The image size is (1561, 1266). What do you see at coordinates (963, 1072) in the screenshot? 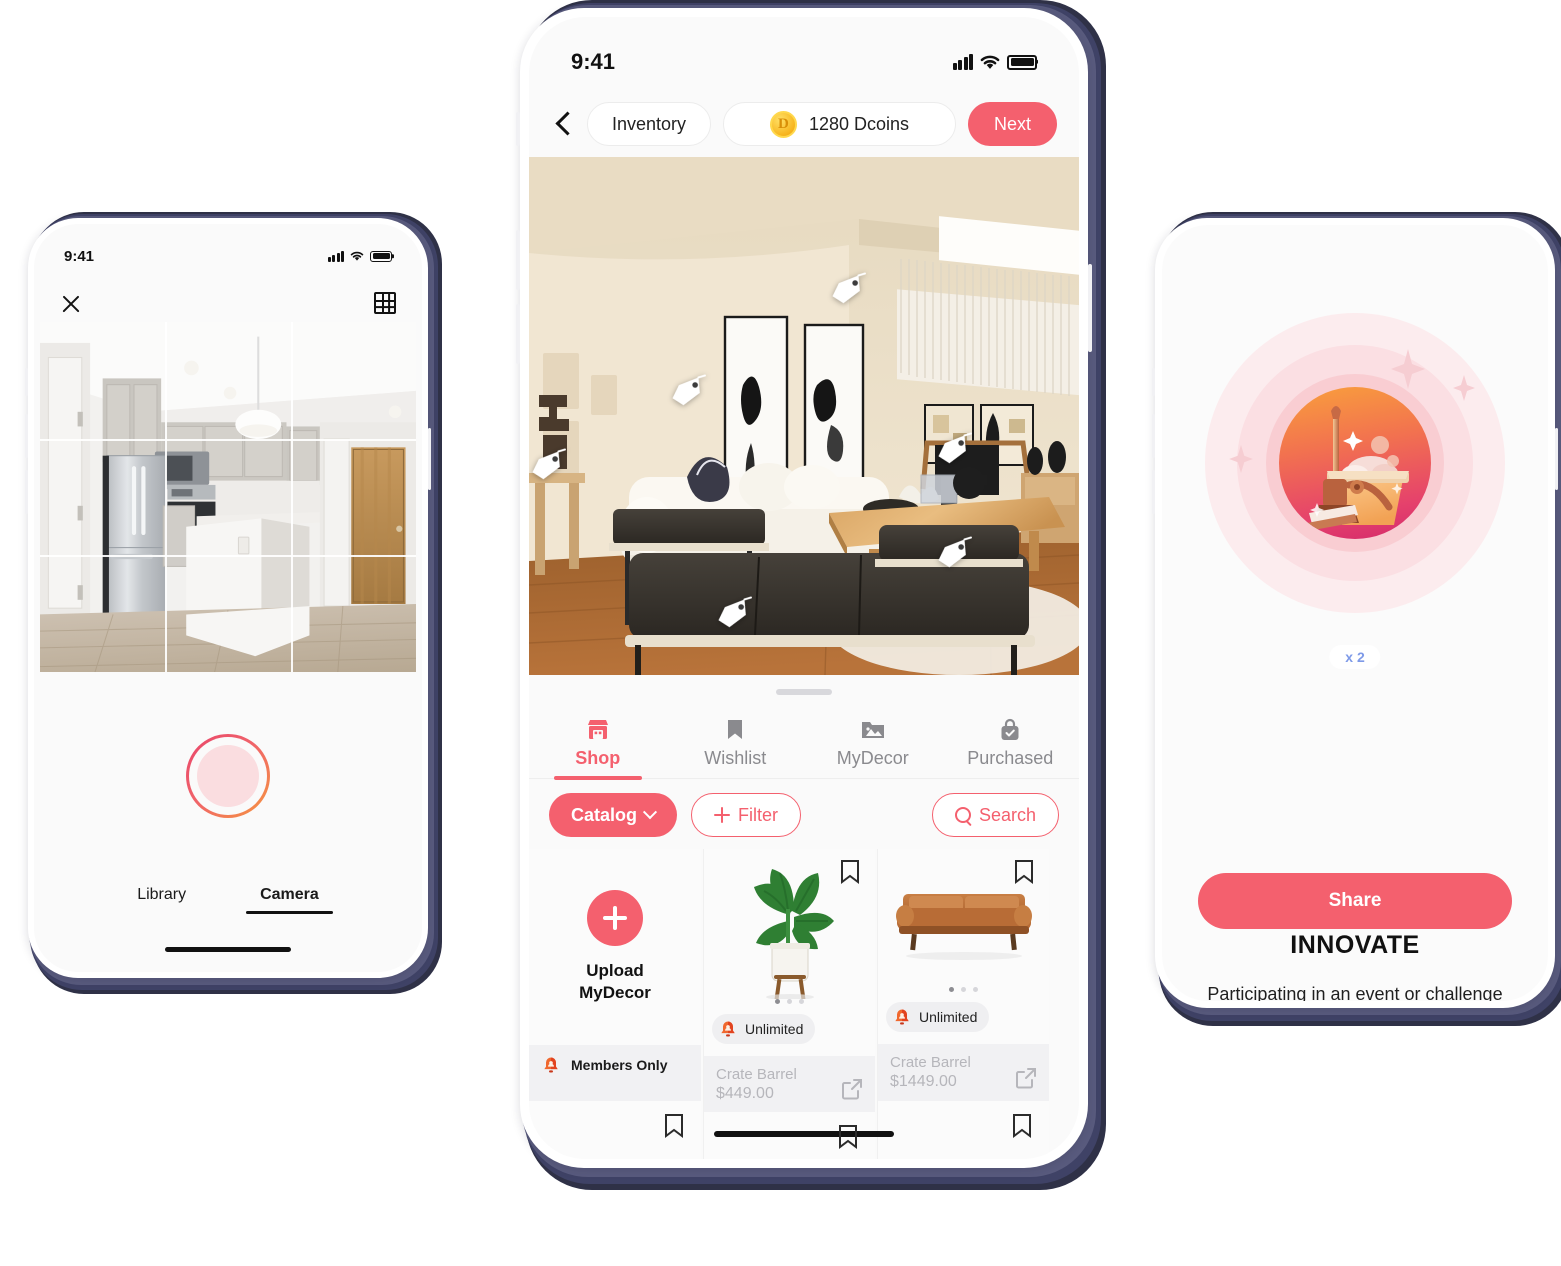
I see `card-footer: Crate Barrel $1449.00` at bounding box center [963, 1072].